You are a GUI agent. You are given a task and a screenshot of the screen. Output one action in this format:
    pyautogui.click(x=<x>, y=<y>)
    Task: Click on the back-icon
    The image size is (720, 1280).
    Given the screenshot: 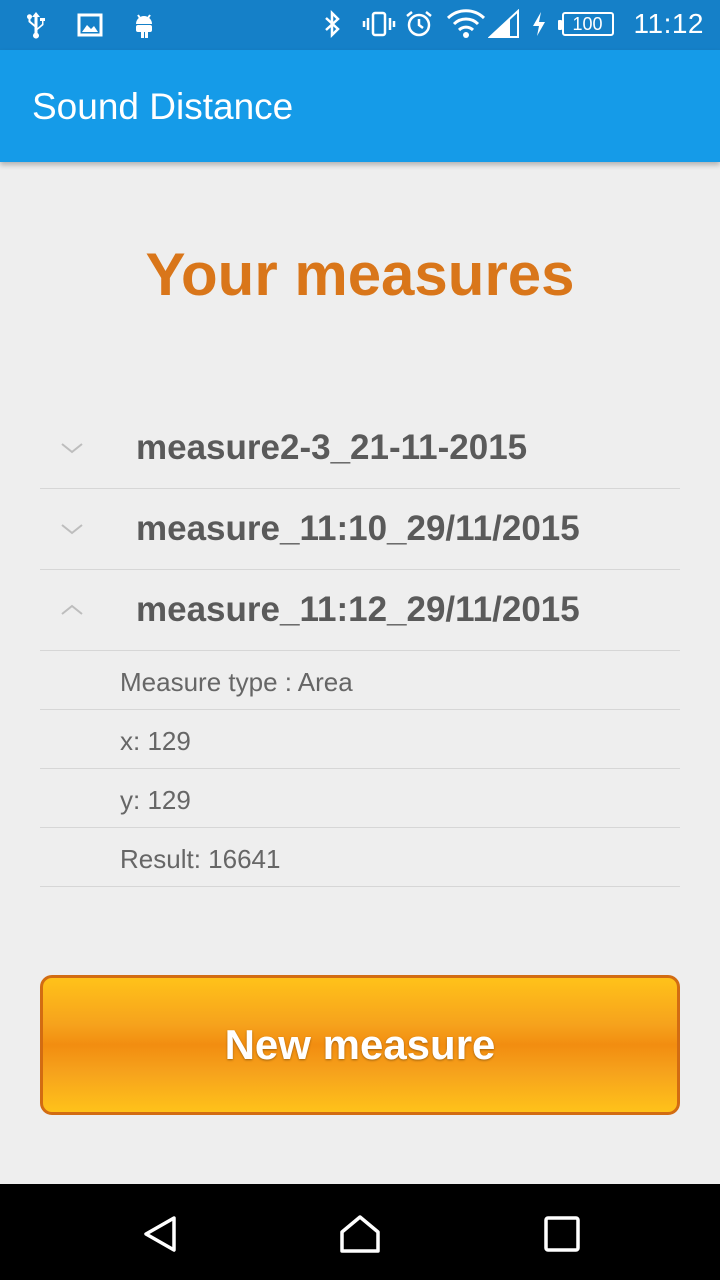 What is the action you would take?
    pyautogui.click(x=160, y=1234)
    